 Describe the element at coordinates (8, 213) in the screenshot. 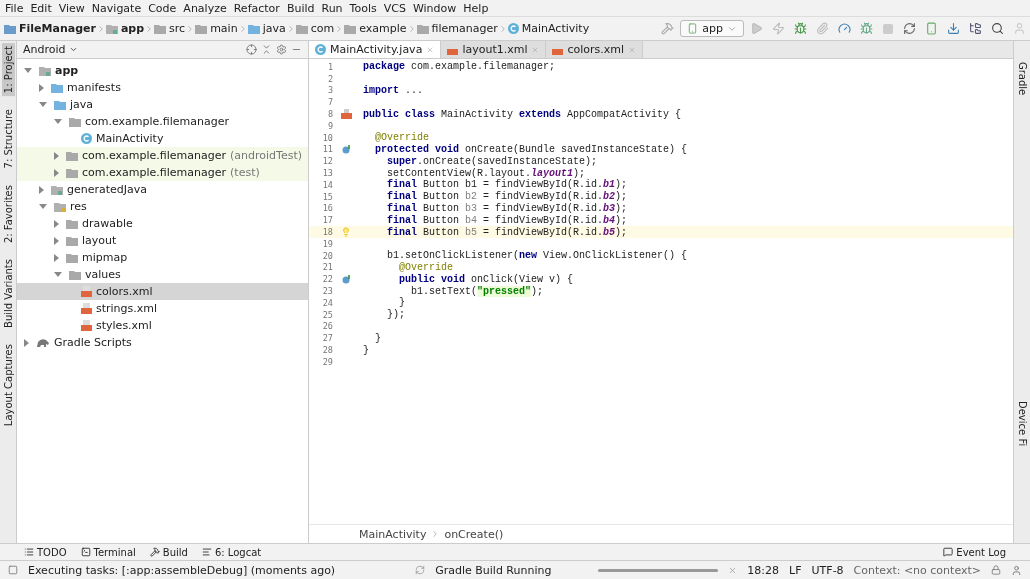

I see `tool-window-tab: 2: Favorites` at that location.